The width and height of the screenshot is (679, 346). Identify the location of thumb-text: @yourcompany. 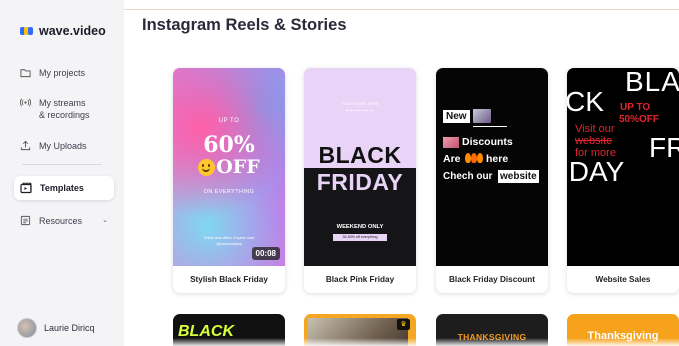
(229, 244).